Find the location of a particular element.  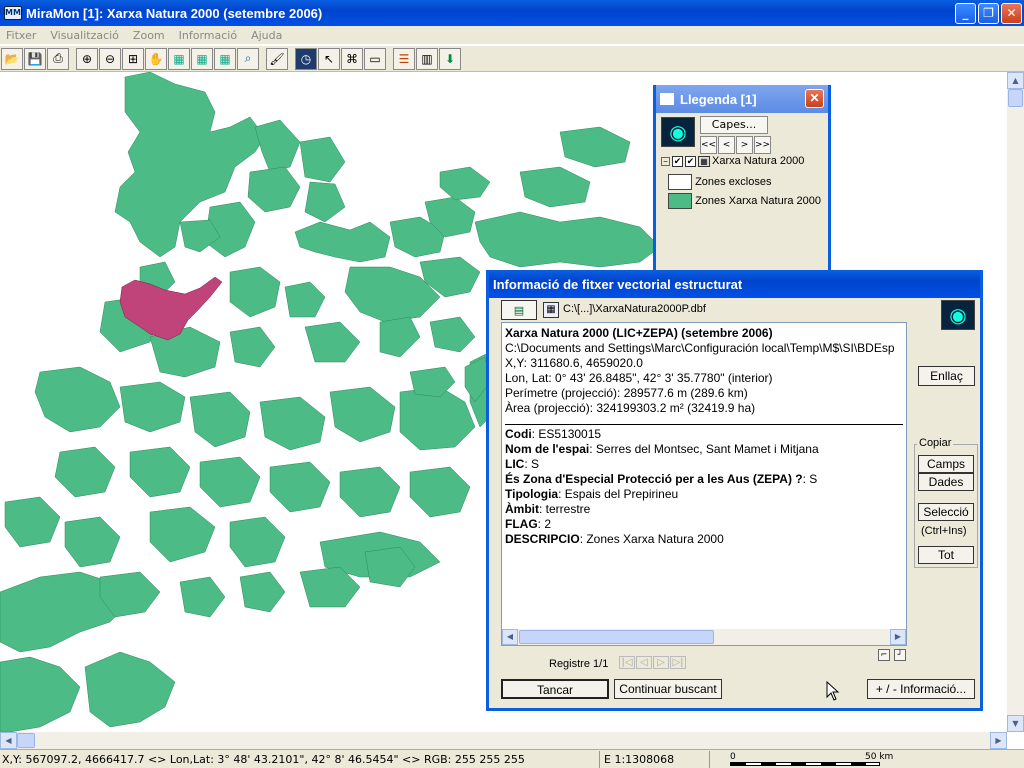

menu-fitxer: Fitxer is located at coordinates (21, 35).